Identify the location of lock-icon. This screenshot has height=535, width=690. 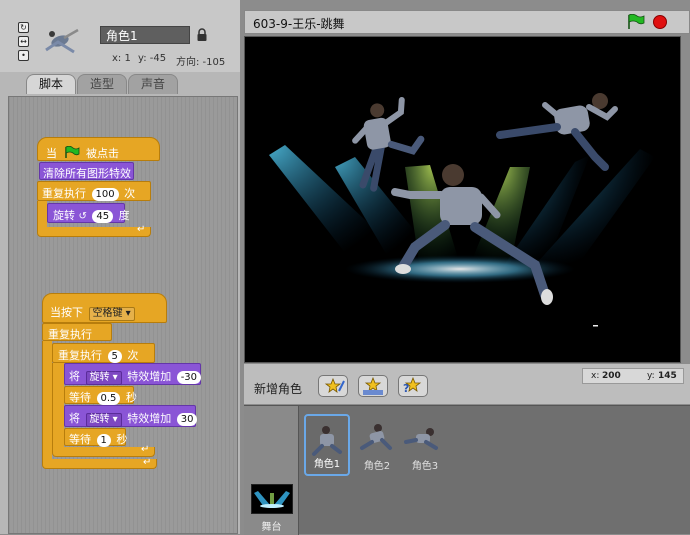
(202, 35).